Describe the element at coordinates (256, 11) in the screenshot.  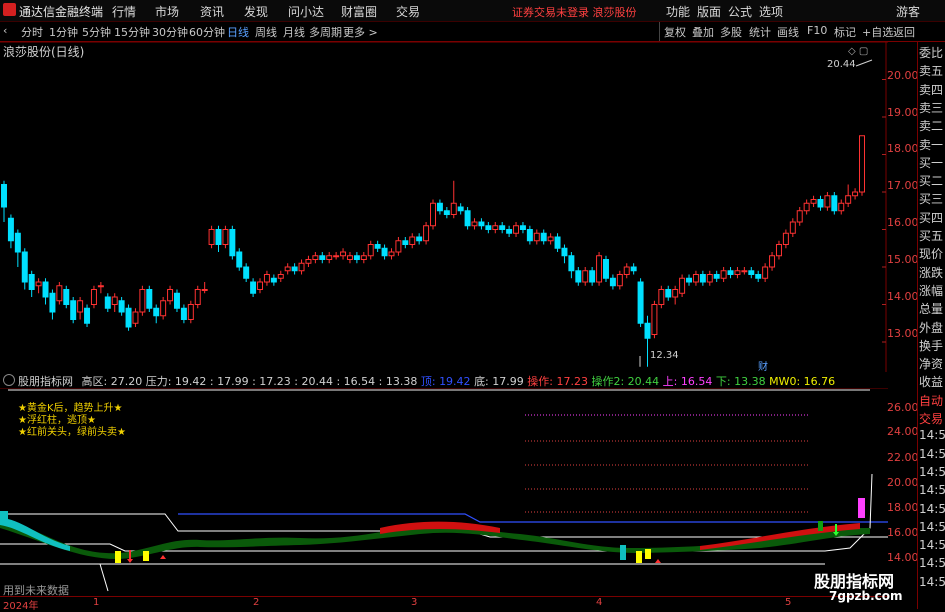
I see `menu-discover: 发现` at that location.